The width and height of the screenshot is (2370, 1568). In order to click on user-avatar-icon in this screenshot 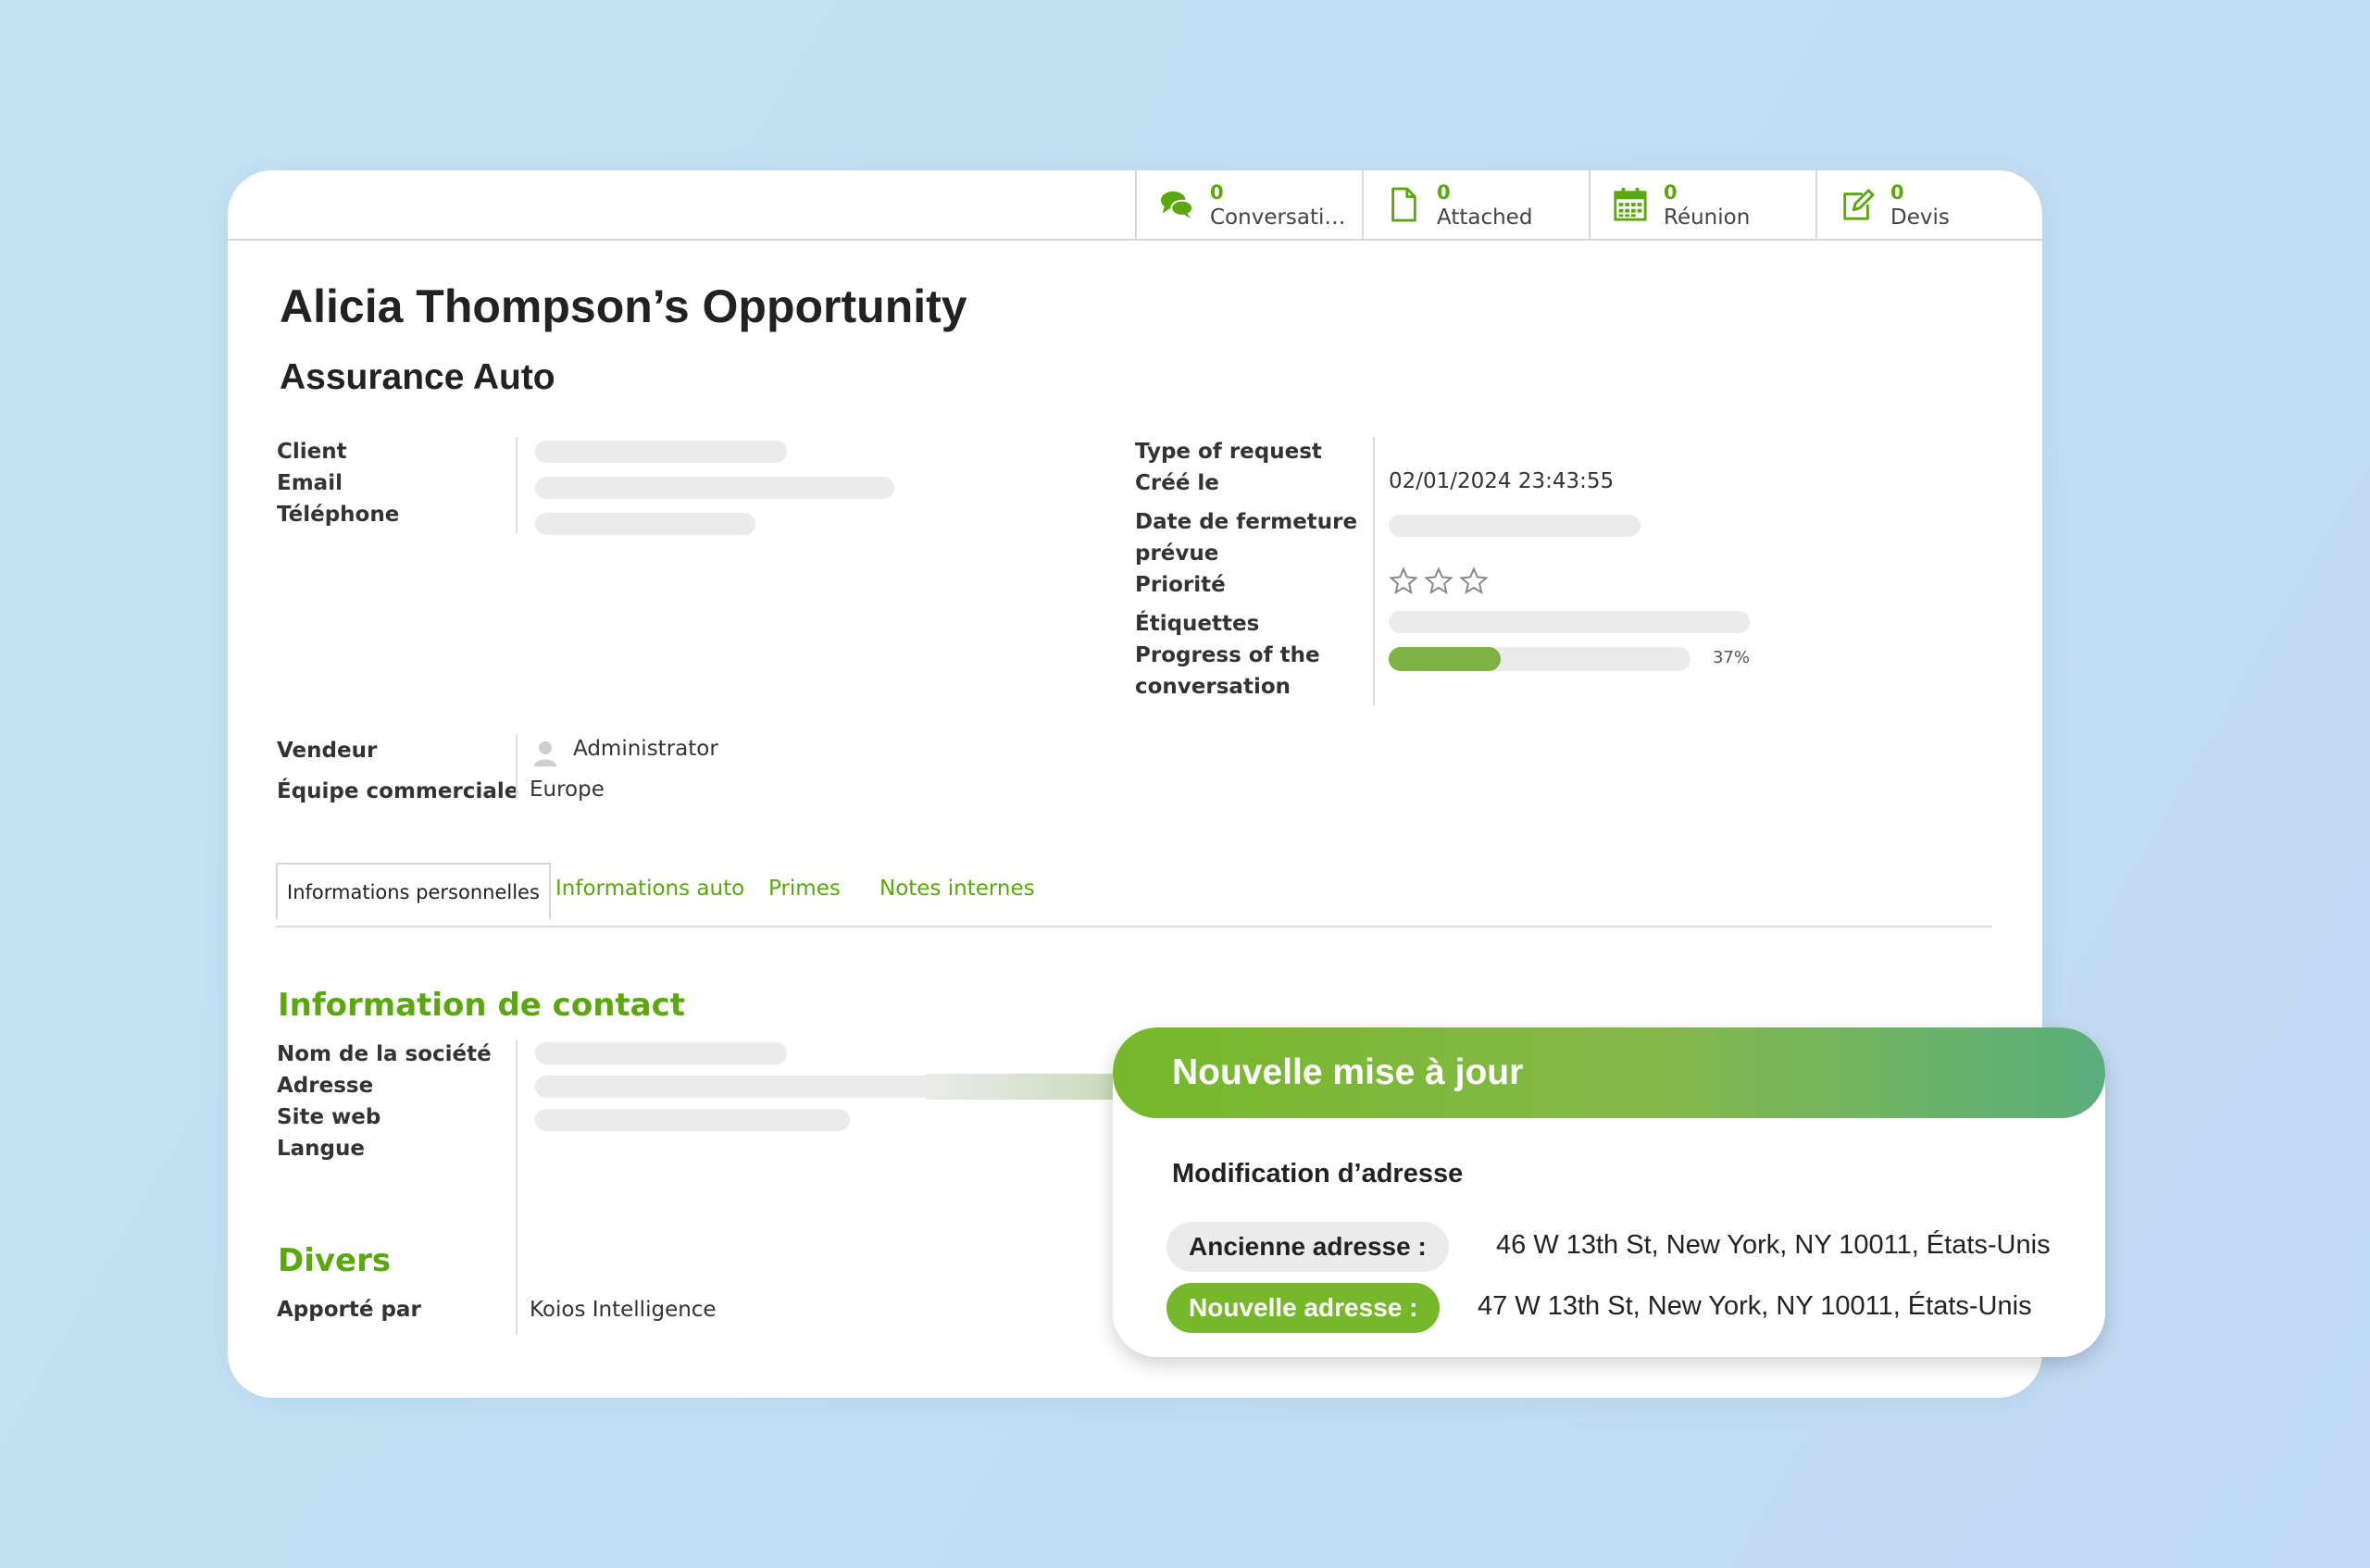, I will do `click(545, 753)`.